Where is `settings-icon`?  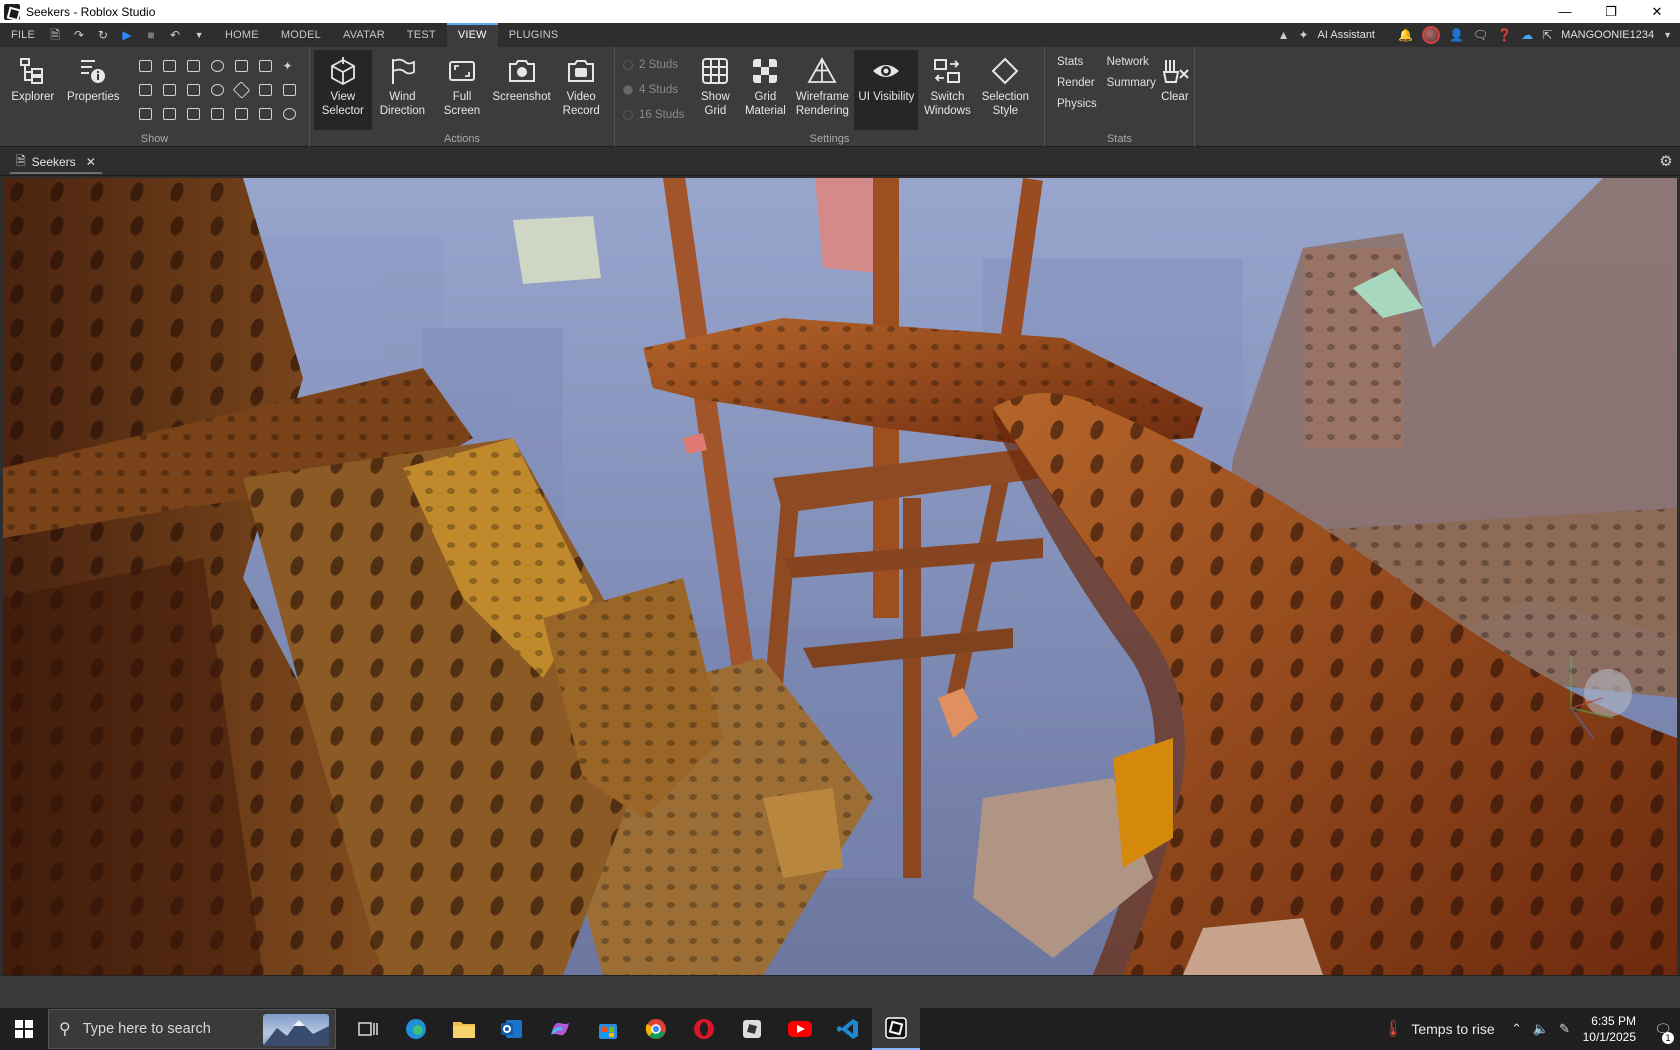 settings-icon is located at coordinates (217, 90).